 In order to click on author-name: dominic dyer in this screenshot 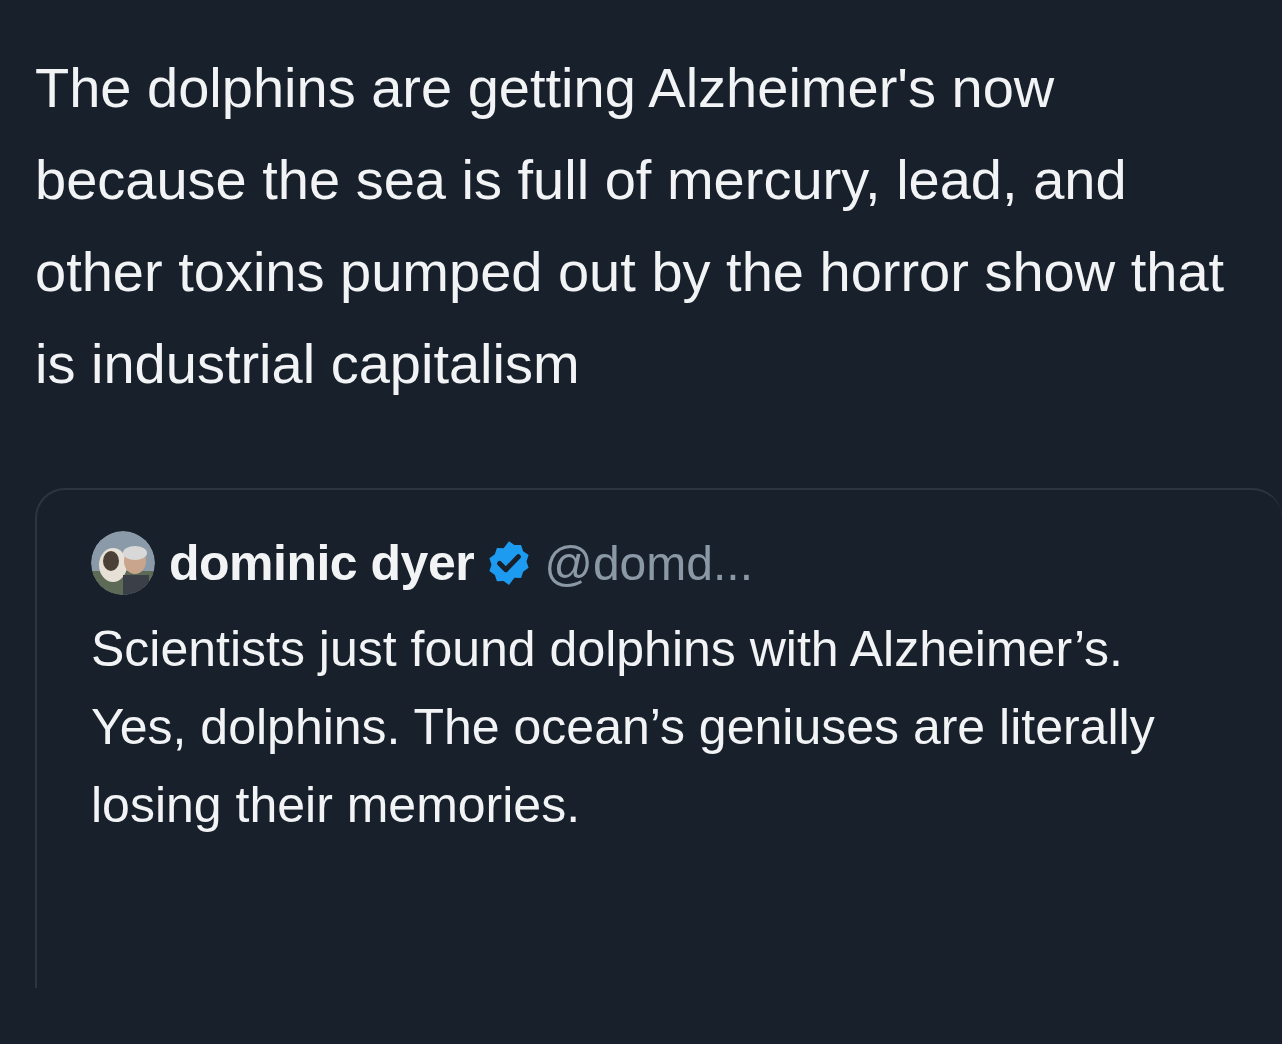, I will do `click(322, 563)`.